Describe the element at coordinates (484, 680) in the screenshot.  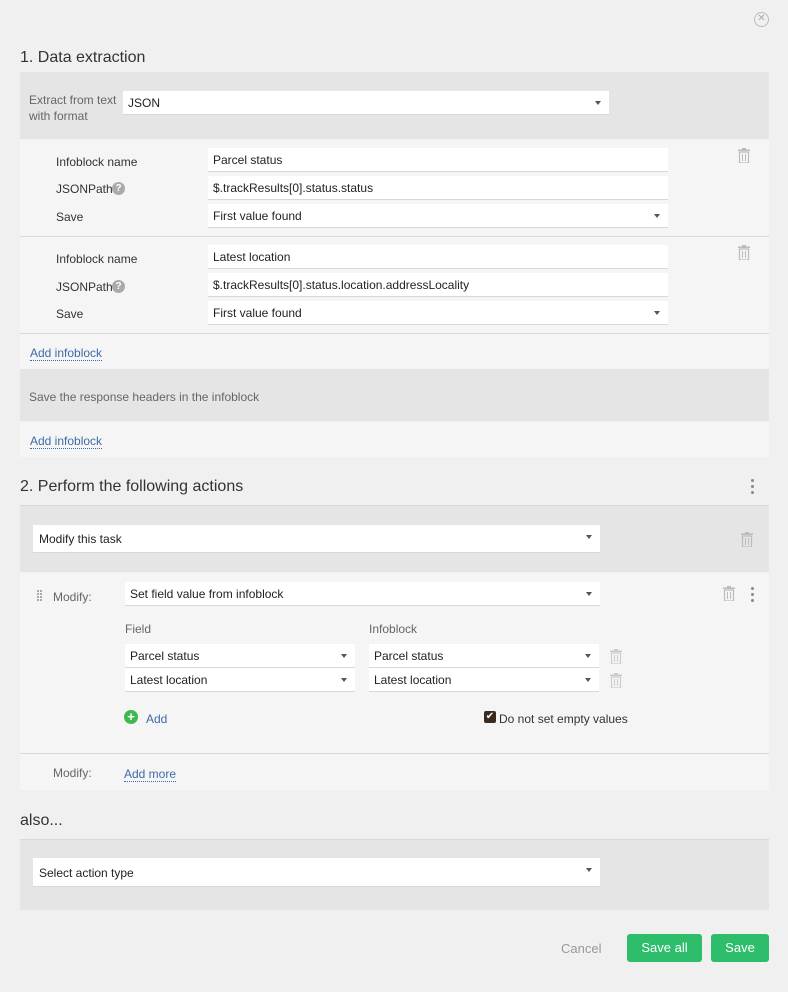
I see `mapping-infoblock-select: Latest location` at that location.